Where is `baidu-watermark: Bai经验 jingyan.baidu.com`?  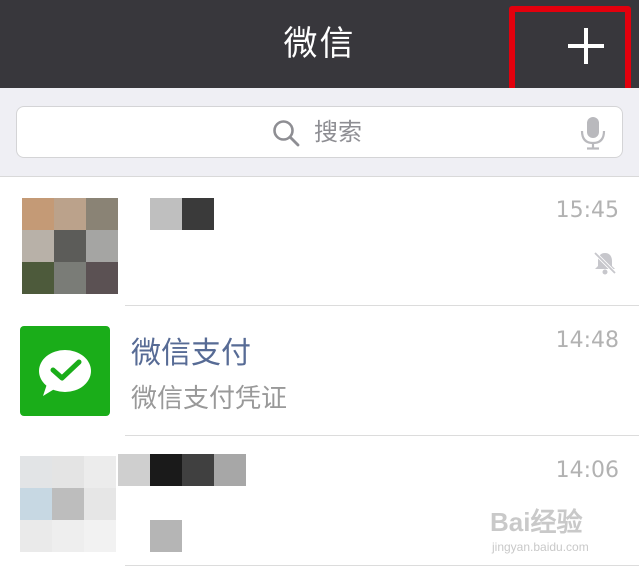
baidu-watermark: Bai经验 jingyan.baidu.com is located at coordinates (555, 533).